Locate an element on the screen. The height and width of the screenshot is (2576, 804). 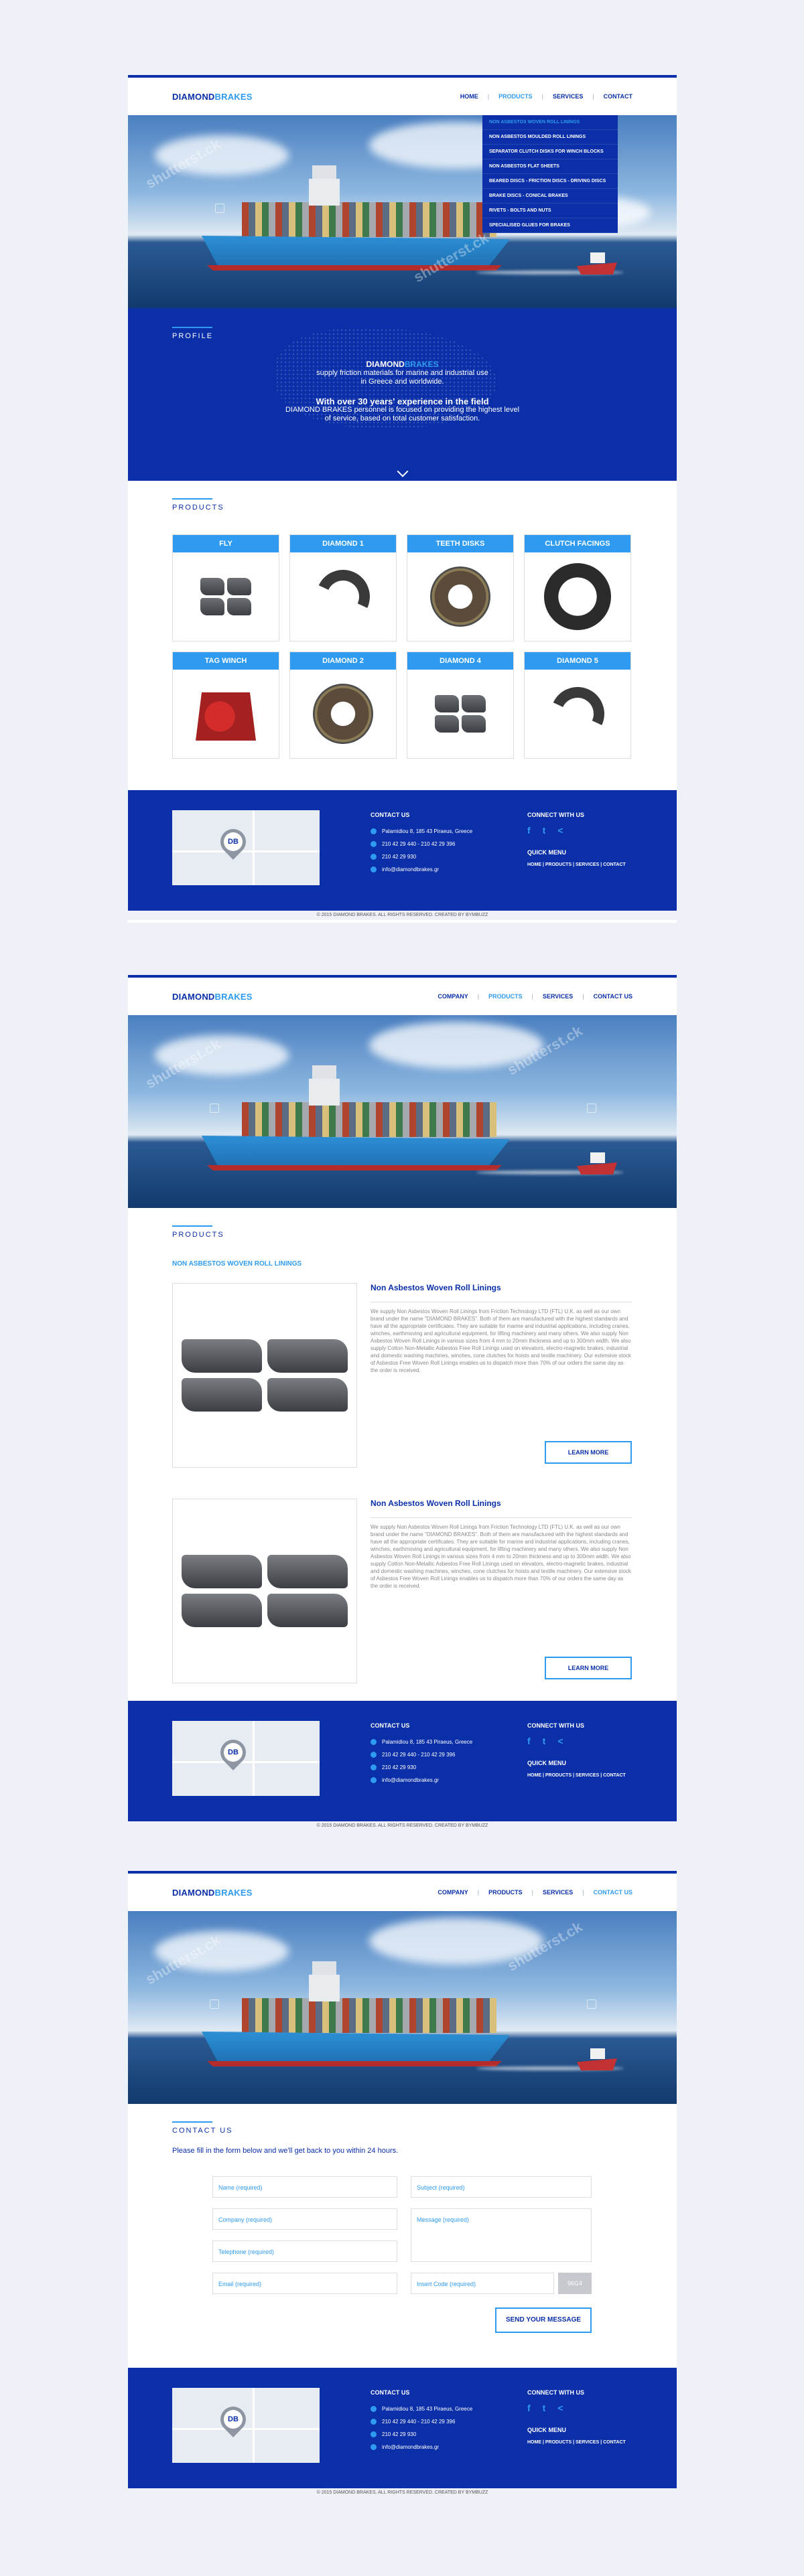
product-card-clutch-facings: CLUTCH FACINGS is located at coordinates (578, 587).